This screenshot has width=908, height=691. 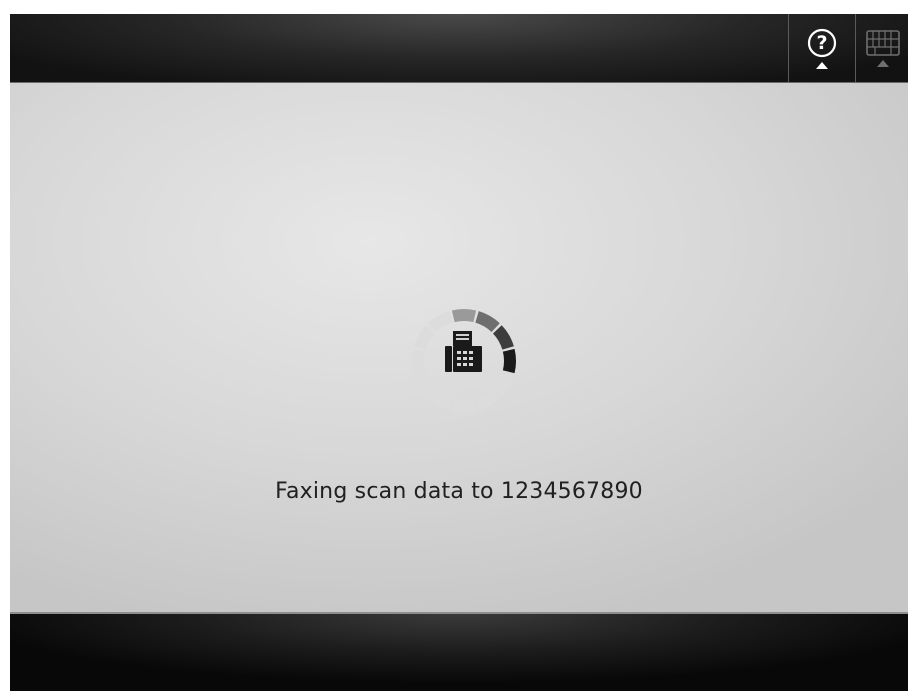 What do you see at coordinates (882, 63) in the screenshot?
I see `keyboard-expand-arrow-icon` at bounding box center [882, 63].